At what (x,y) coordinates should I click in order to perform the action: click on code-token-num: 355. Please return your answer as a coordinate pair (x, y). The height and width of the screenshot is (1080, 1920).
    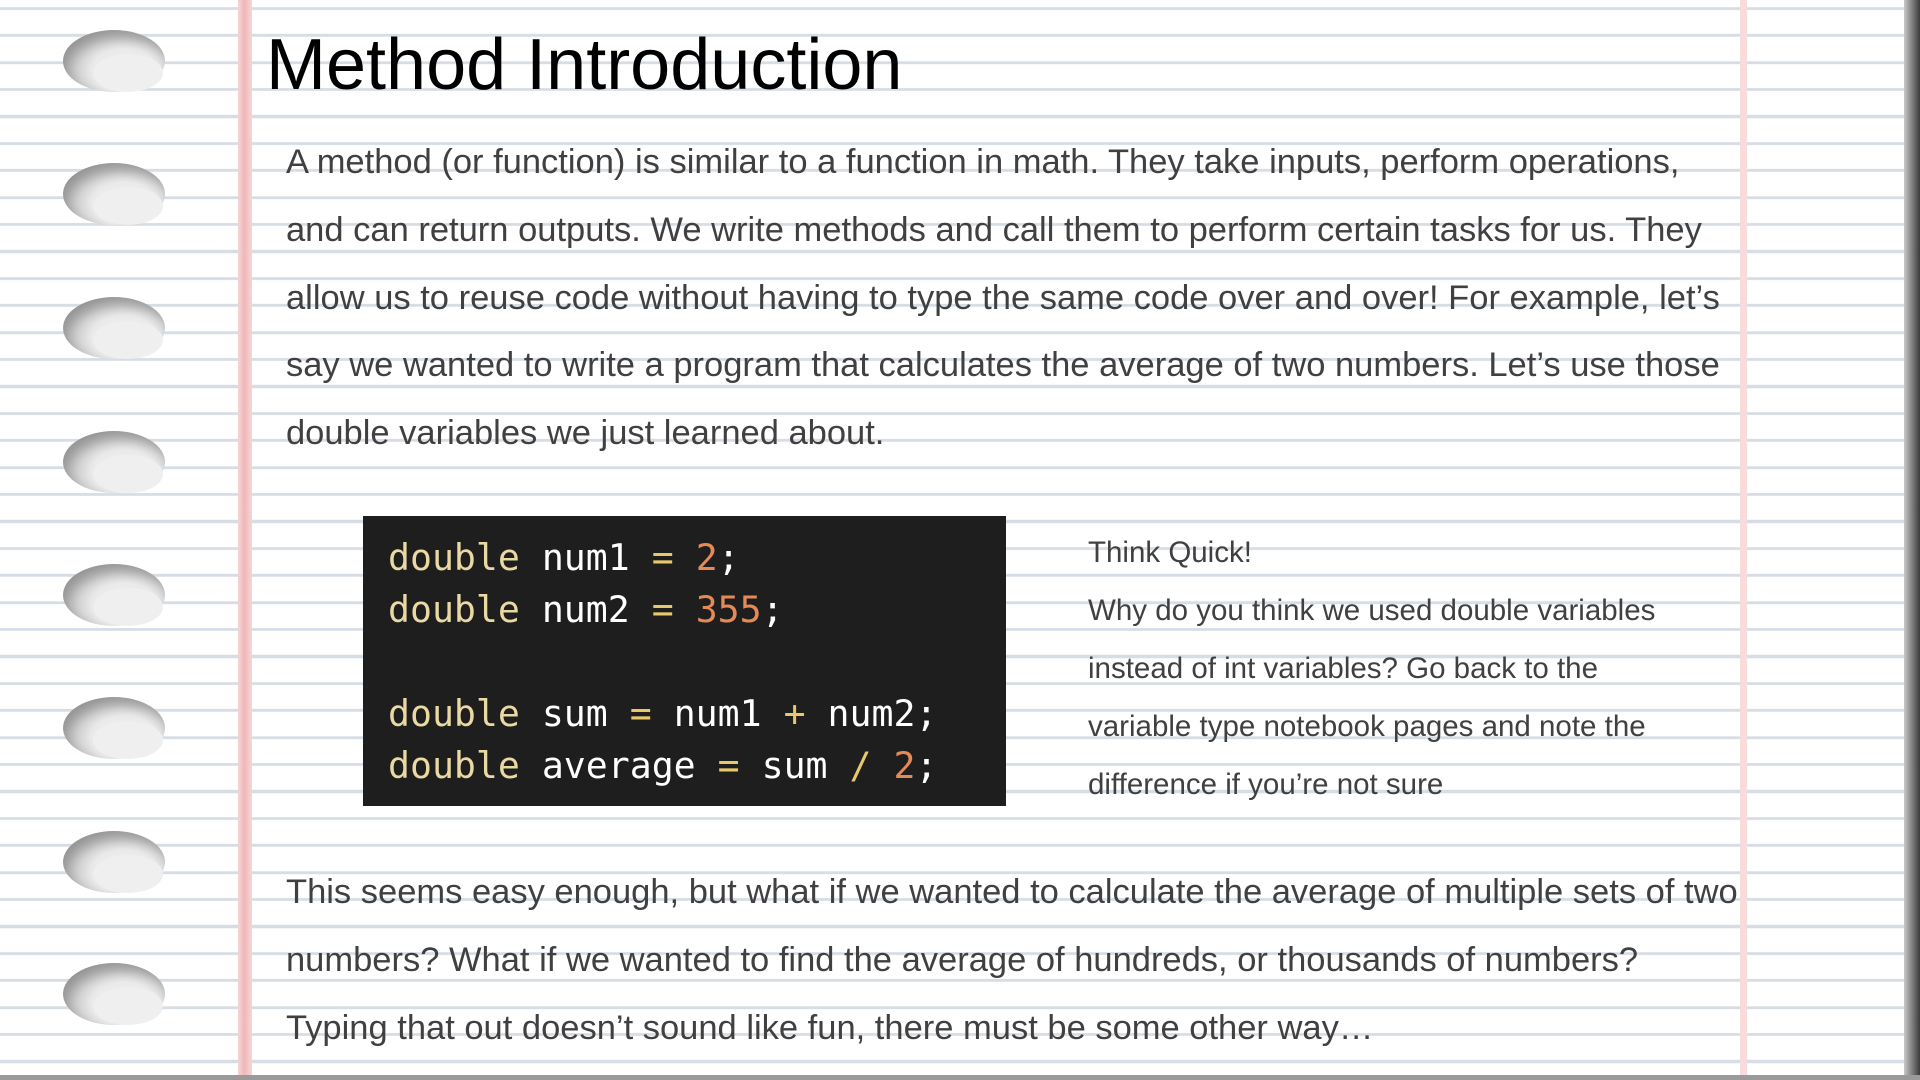
    Looking at the image, I should click on (728, 609).